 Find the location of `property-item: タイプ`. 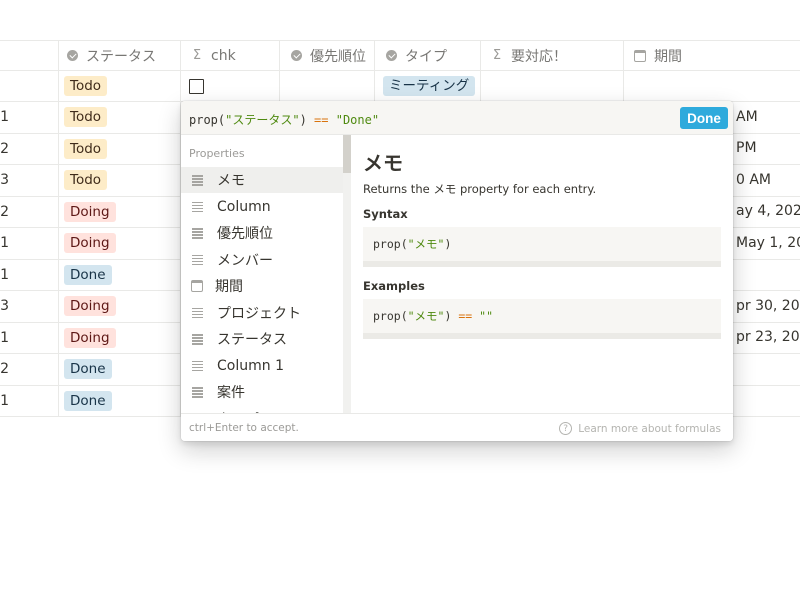

property-item: タイプ is located at coordinates (262, 410).